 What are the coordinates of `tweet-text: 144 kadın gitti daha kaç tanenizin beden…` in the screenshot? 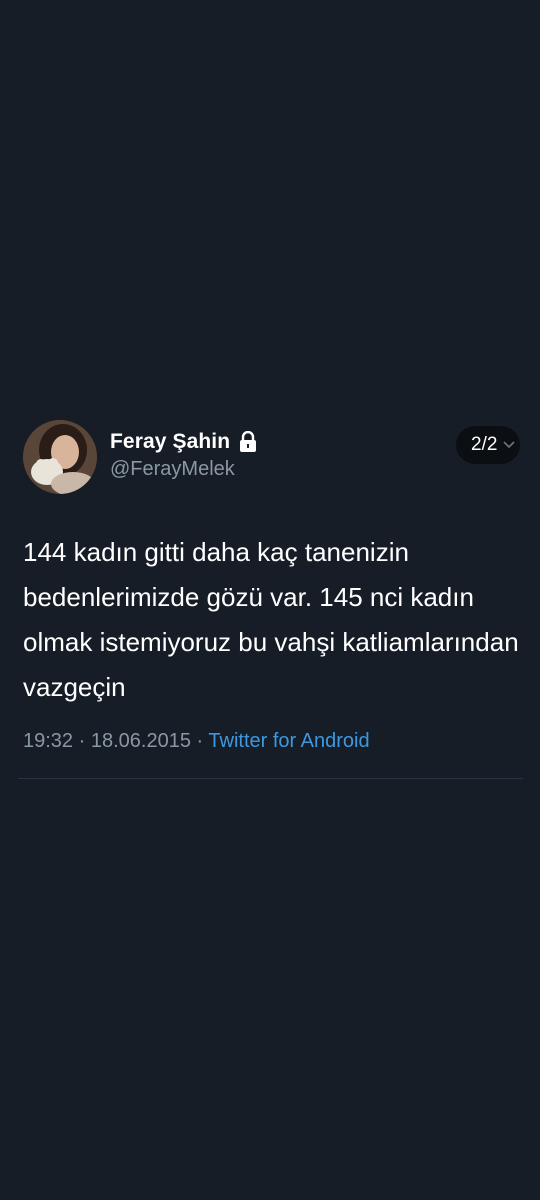 It's located at (271, 619).